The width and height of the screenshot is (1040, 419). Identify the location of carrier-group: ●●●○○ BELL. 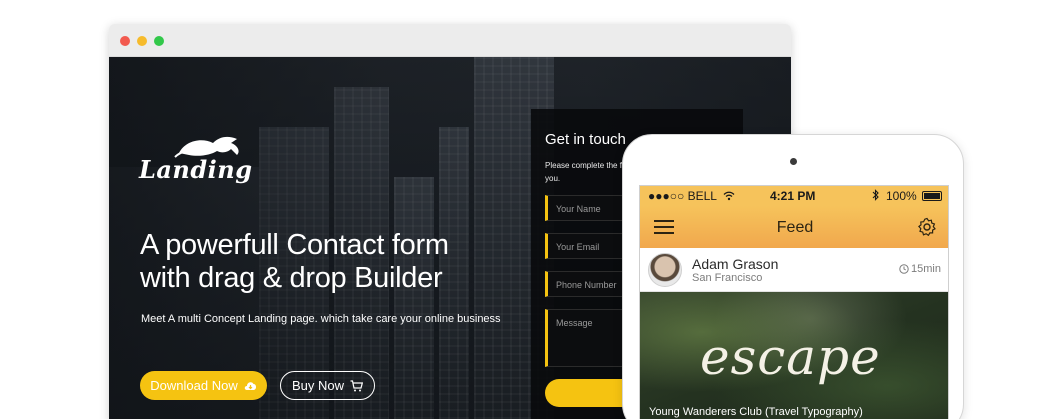
(691, 196).